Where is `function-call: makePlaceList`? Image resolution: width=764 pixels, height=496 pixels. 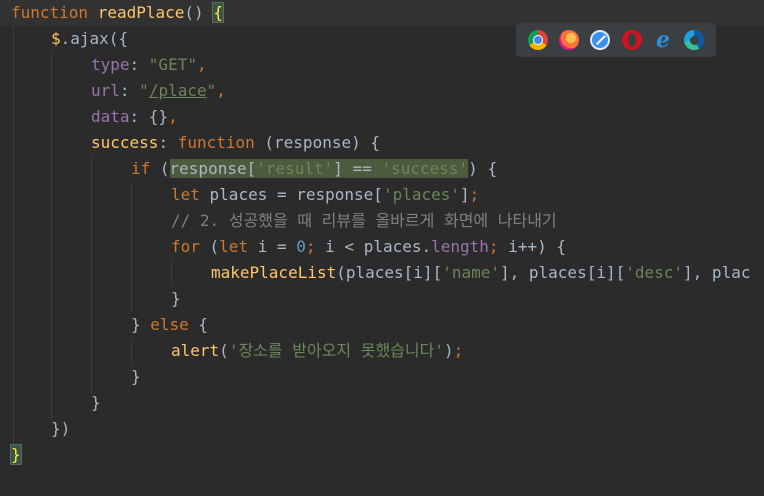
function-call: makePlaceList is located at coordinates (274, 272).